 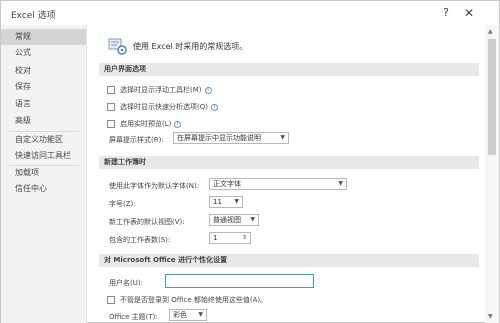 What do you see at coordinates (490, 31) in the screenshot?
I see `scroll-up-icon: ▲` at bounding box center [490, 31].